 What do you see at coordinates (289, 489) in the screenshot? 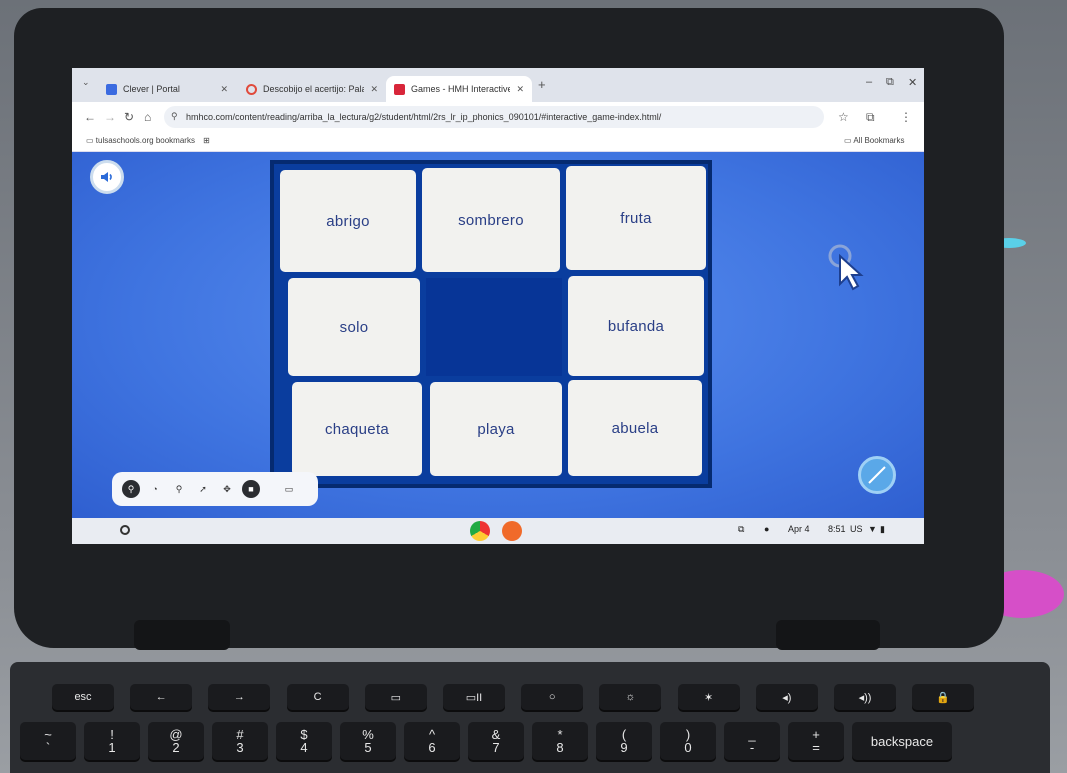
I see `screen-icon: ▭` at bounding box center [289, 489].